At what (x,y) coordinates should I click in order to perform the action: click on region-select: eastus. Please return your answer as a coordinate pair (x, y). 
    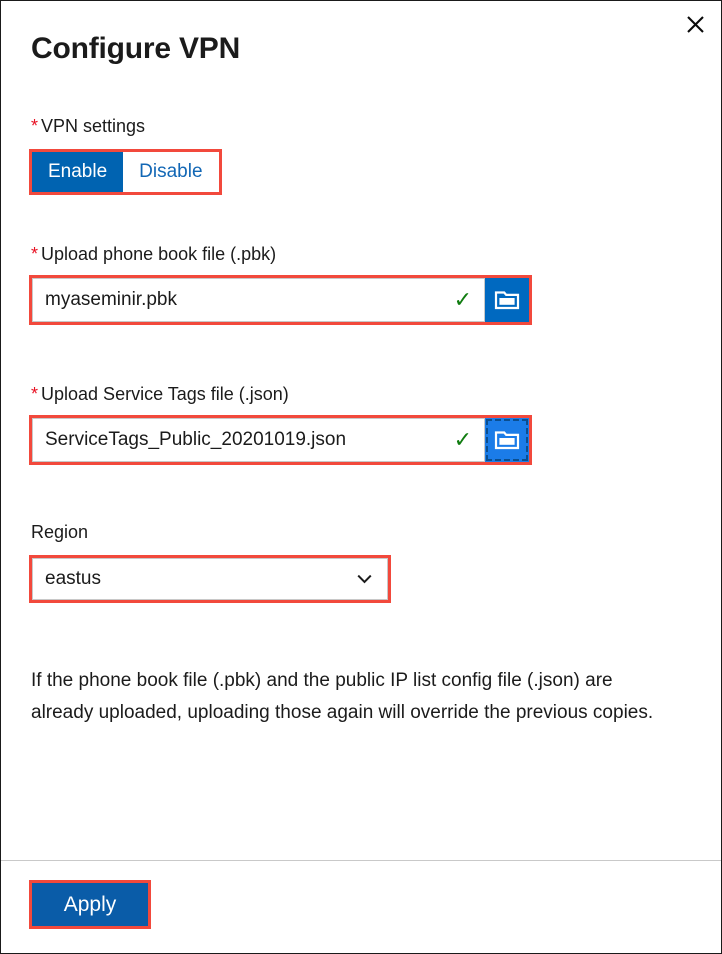
    Looking at the image, I should click on (210, 579).